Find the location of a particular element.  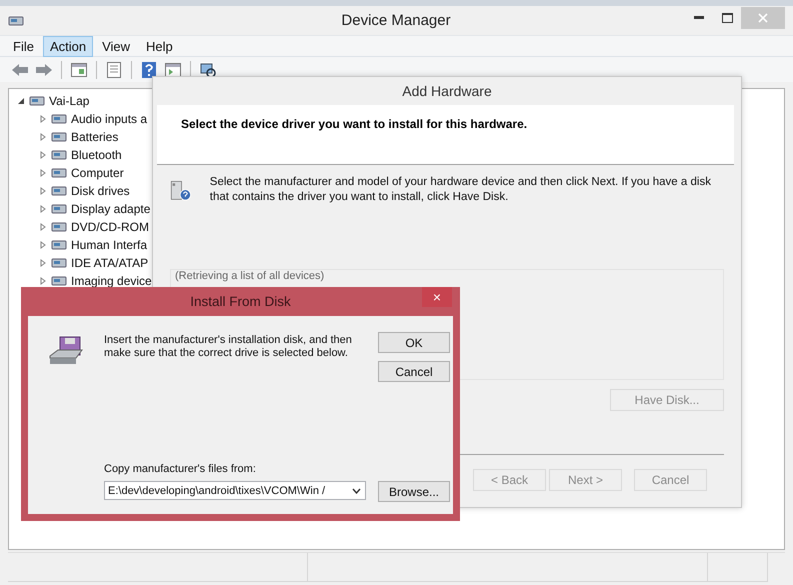

instructions-text: Select the manufacturer and model of your hardware device and then click Next. If you have a disk that contains the driver you want to install, click Have Disk. is located at coordinates (461, 190).